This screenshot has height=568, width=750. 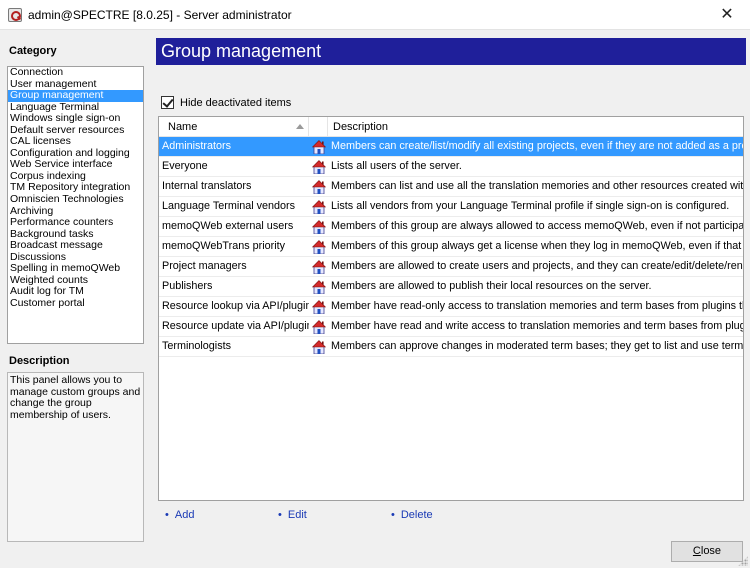 I want to click on sort-ascending-icon, so click(x=300, y=126).